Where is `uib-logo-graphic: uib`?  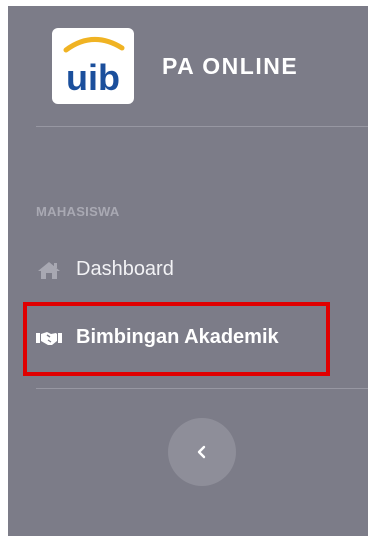
uib-logo-graphic: uib is located at coordinates (94, 67).